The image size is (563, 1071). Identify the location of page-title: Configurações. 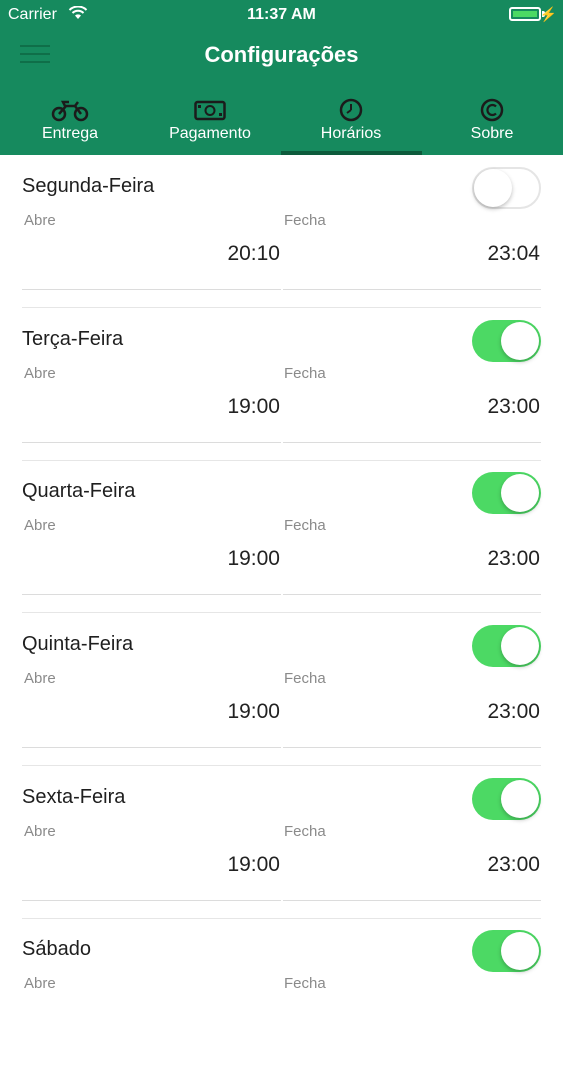
(281, 54).